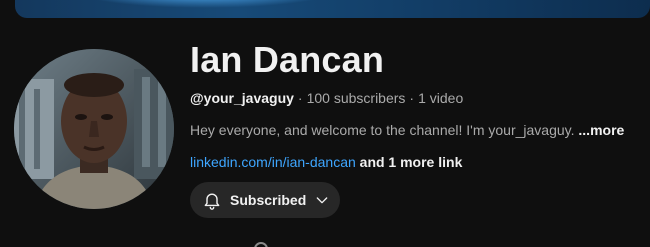  Describe the element at coordinates (205, 4) in the screenshot. I see `banner-artwork` at that location.